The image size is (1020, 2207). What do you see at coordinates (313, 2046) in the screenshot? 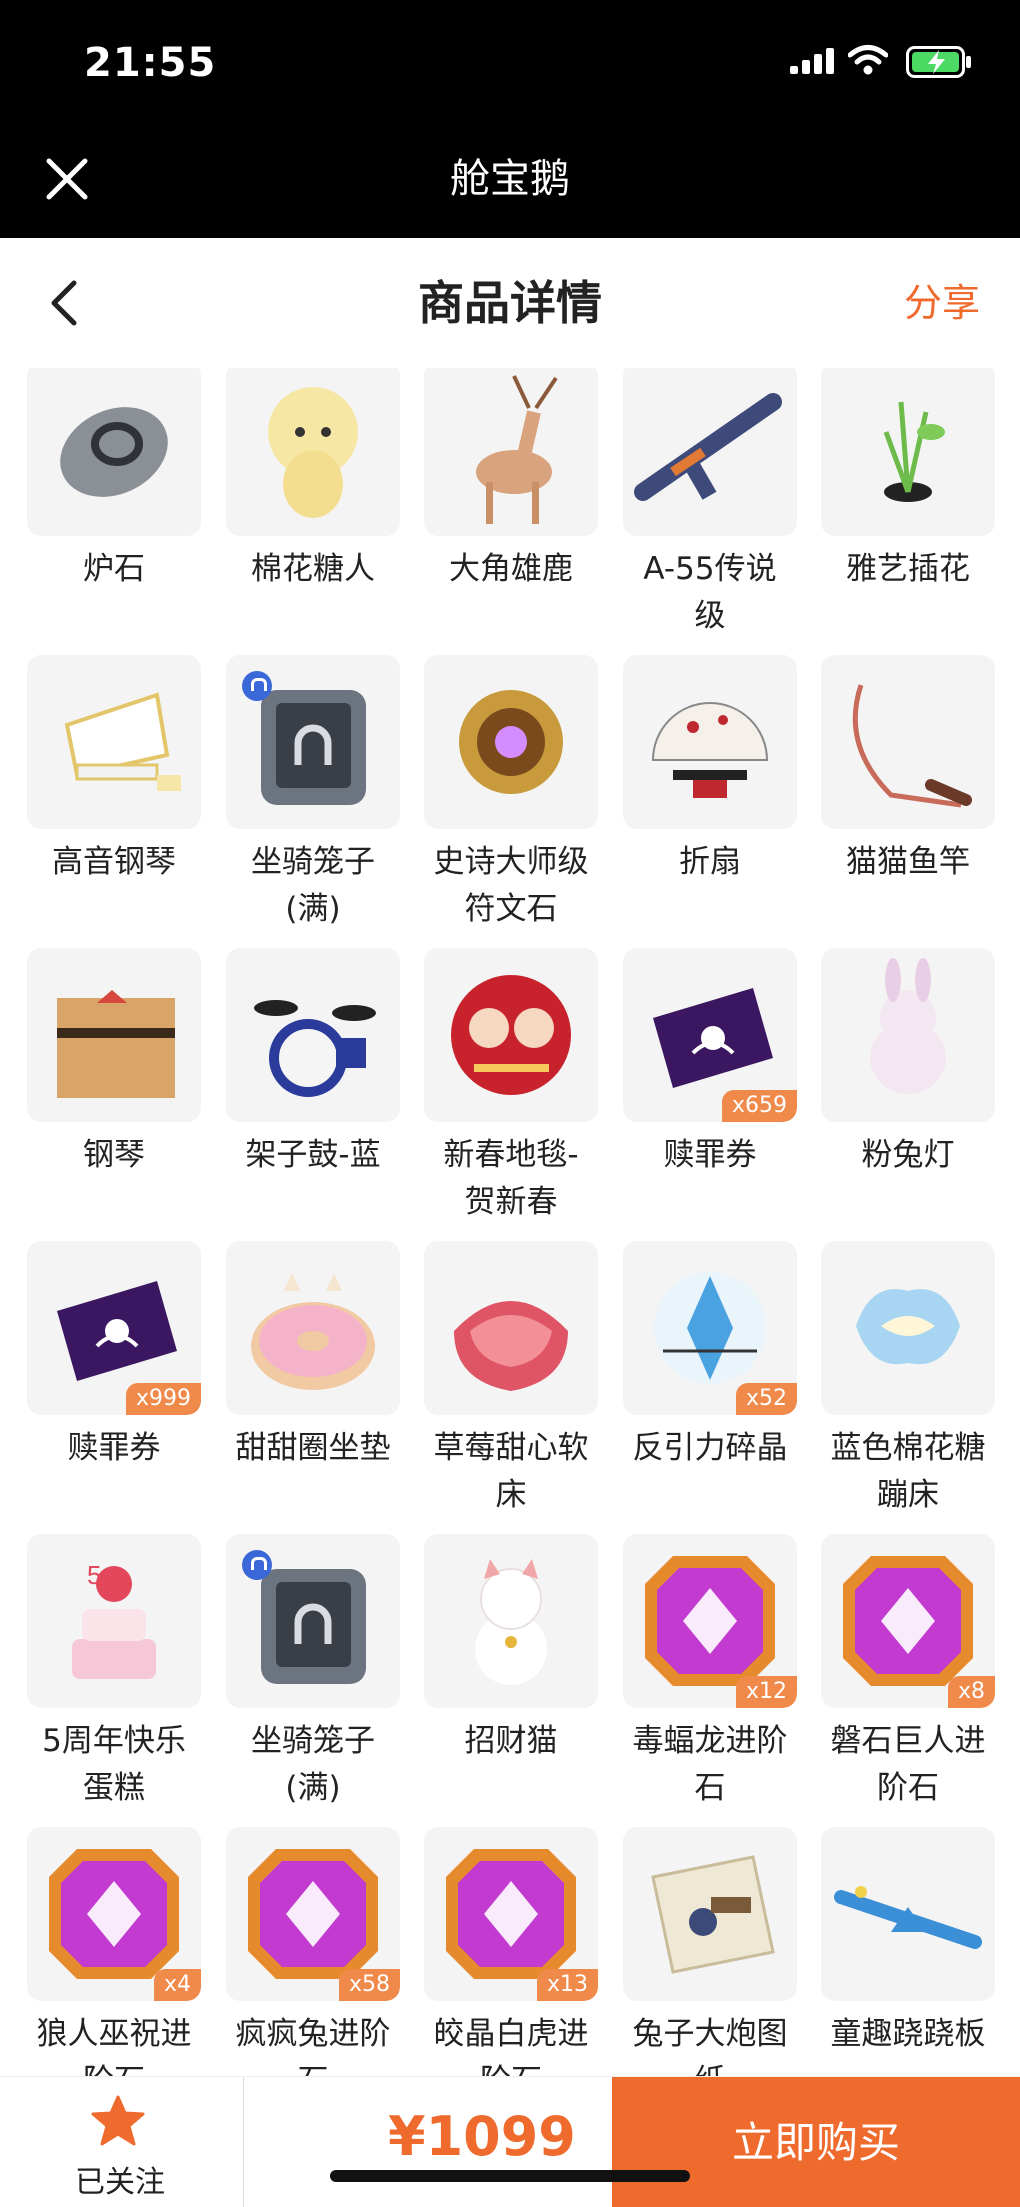
I see `item-label: 疯疯兔进阶 石` at bounding box center [313, 2046].